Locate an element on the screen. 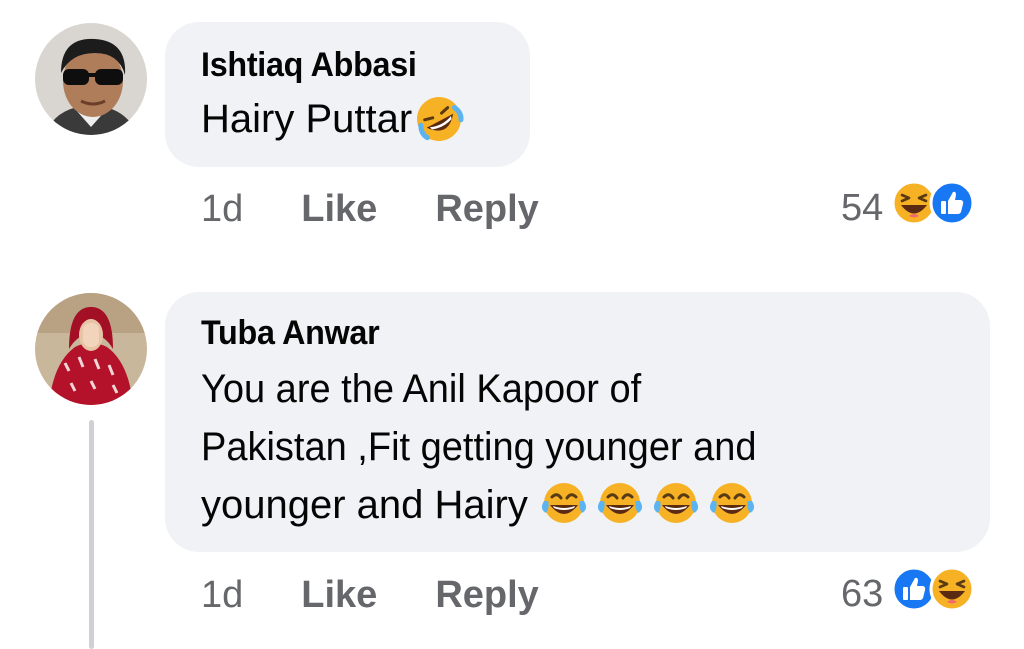  comment-text: Hairy Puttar is located at coordinates (307, 119).